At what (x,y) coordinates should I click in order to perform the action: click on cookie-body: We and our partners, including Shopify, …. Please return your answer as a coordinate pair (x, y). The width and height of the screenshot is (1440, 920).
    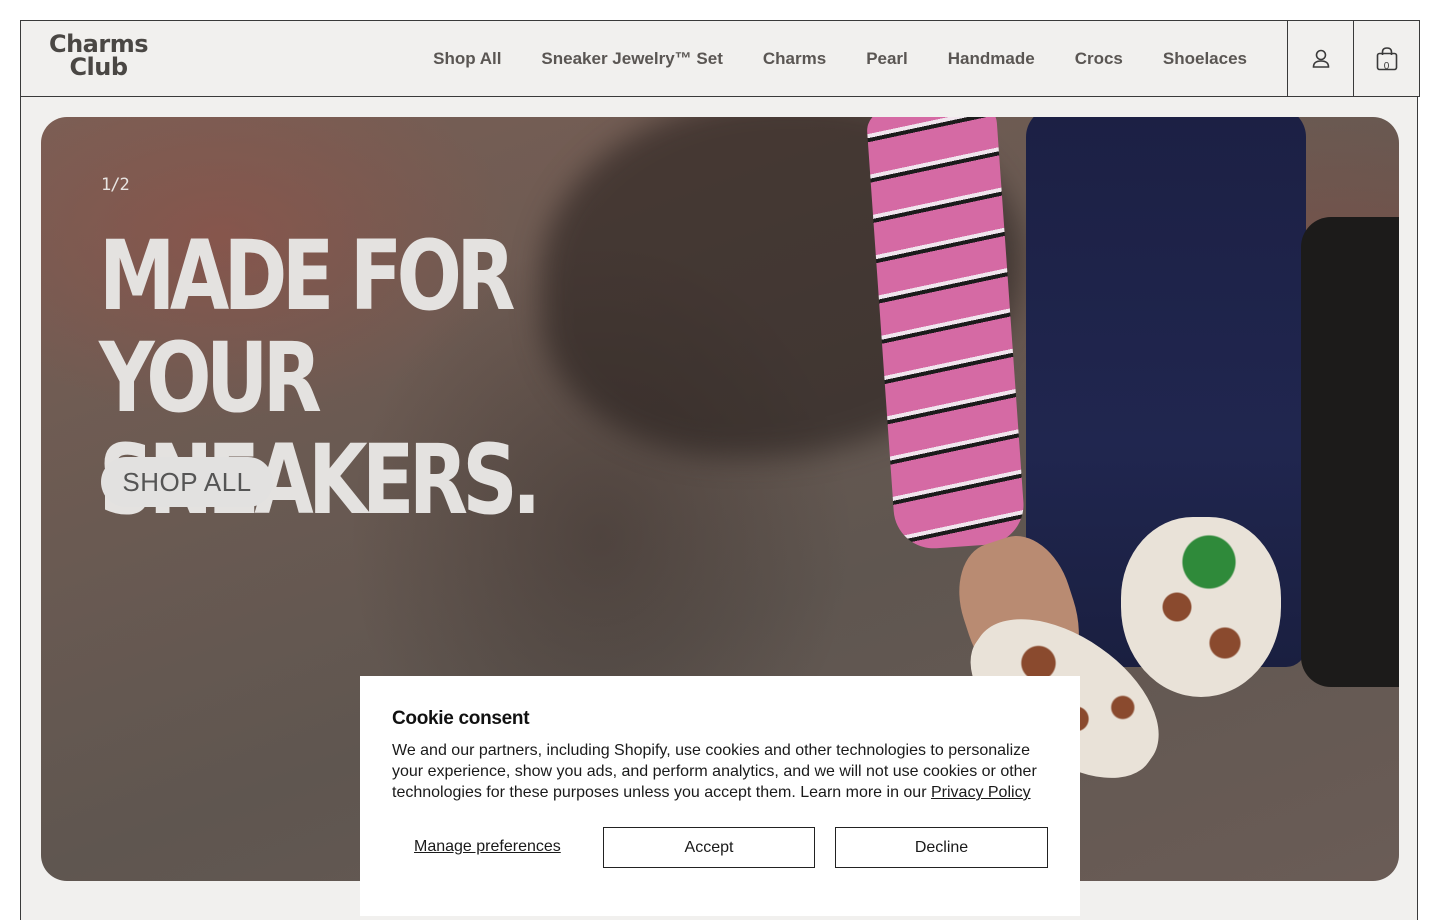
    Looking at the image, I should click on (720, 771).